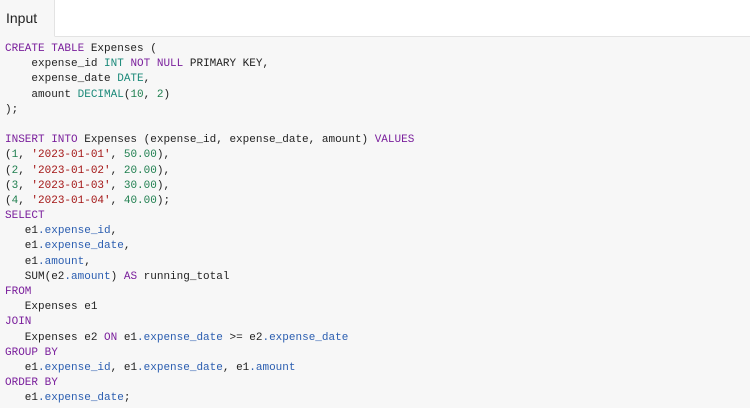  Describe the element at coordinates (130, 79) in the screenshot. I see `code-token: DATE` at that location.